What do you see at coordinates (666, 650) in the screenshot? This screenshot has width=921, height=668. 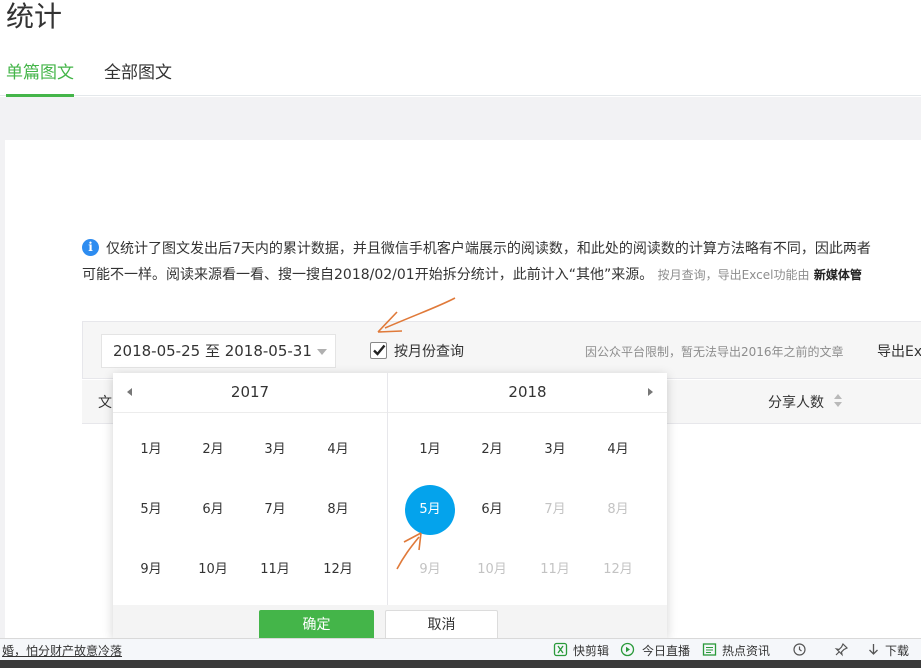 I see `taskbar-item-live: 今日直播` at bounding box center [666, 650].